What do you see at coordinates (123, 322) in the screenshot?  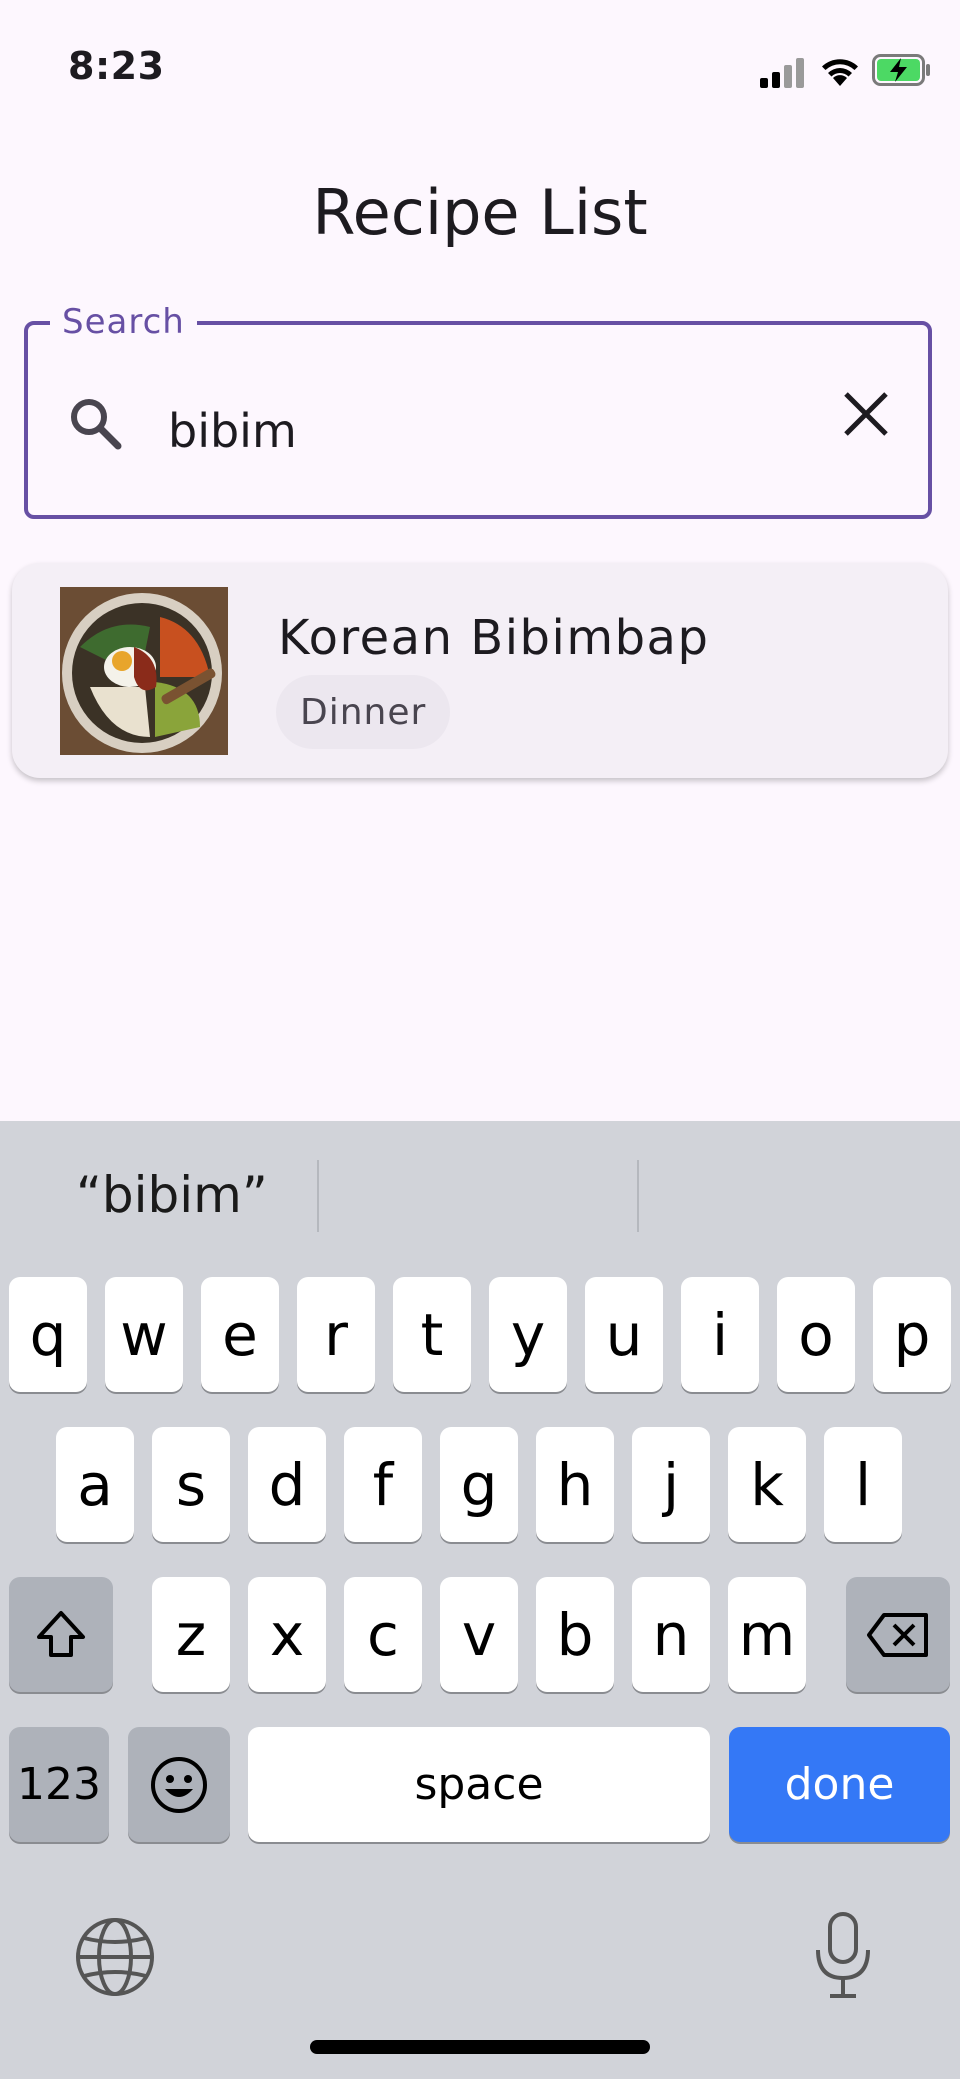 I see `search-label: Search` at bounding box center [123, 322].